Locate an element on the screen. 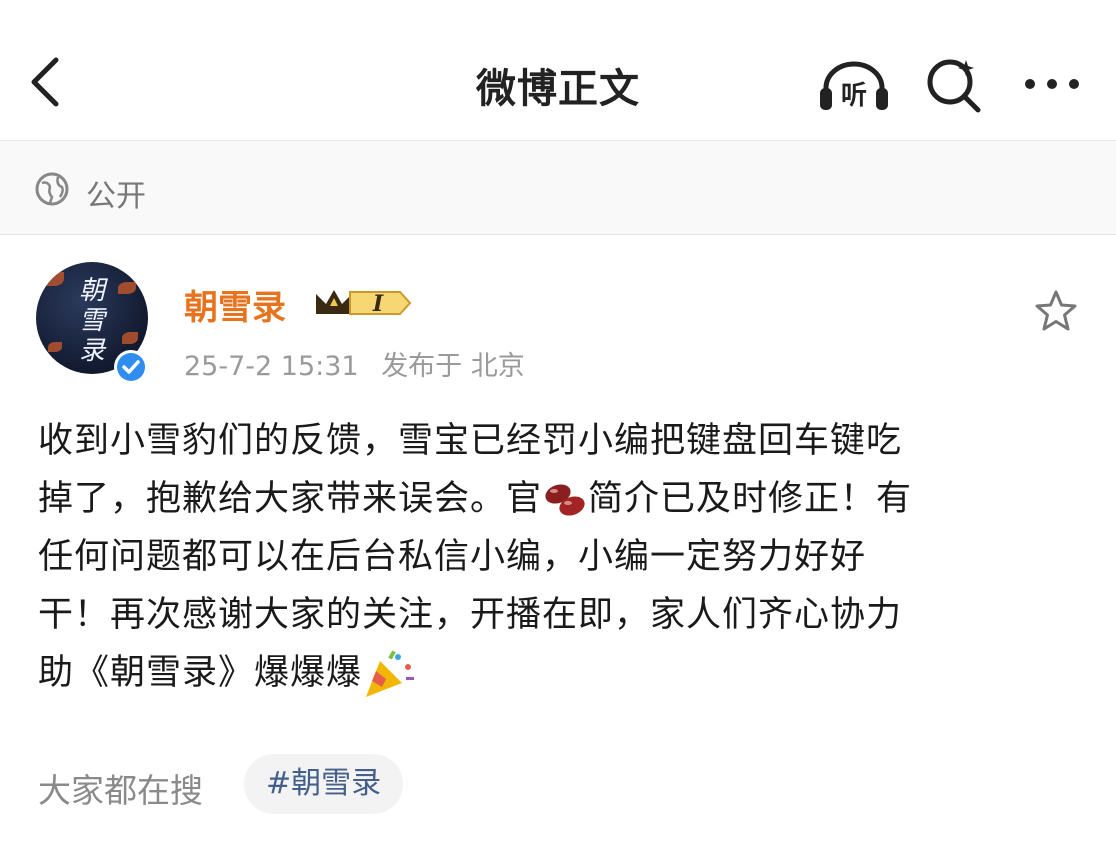 Image resolution: width=1116 pixels, height=858 pixels. verified-badge is located at coordinates (131, 367).